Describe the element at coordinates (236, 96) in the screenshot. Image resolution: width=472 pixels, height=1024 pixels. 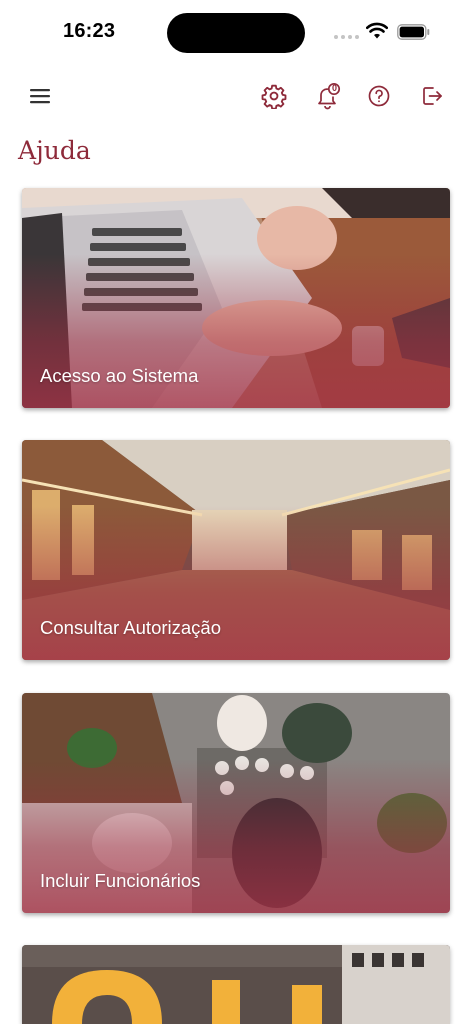
I see `app-toolbar: 0` at that location.